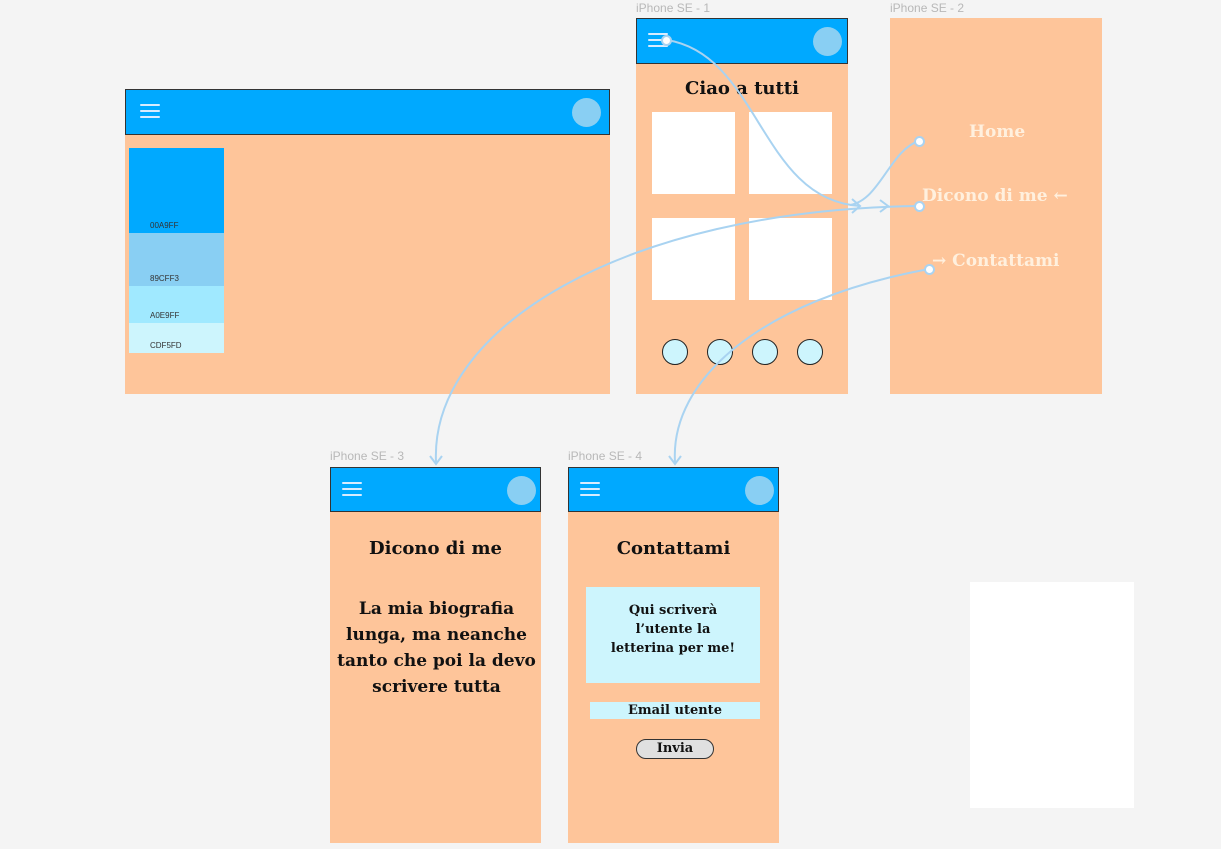  What do you see at coordinates (801, 365) in the screenshot?
I see `wire-contact-to-iphone4` at bounding box center [801, 365].